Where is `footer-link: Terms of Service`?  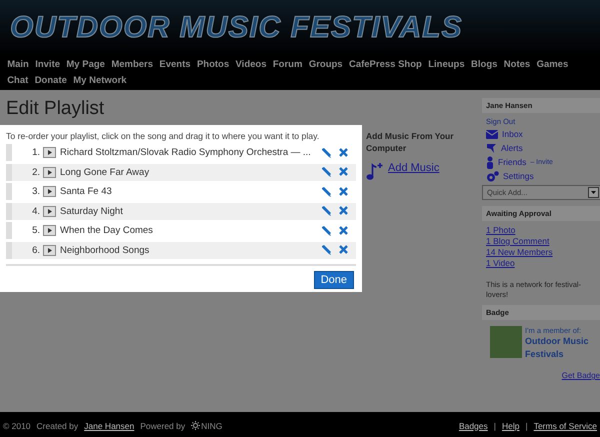 footer-link: Terms of Service is located at coordinates (565, 425).